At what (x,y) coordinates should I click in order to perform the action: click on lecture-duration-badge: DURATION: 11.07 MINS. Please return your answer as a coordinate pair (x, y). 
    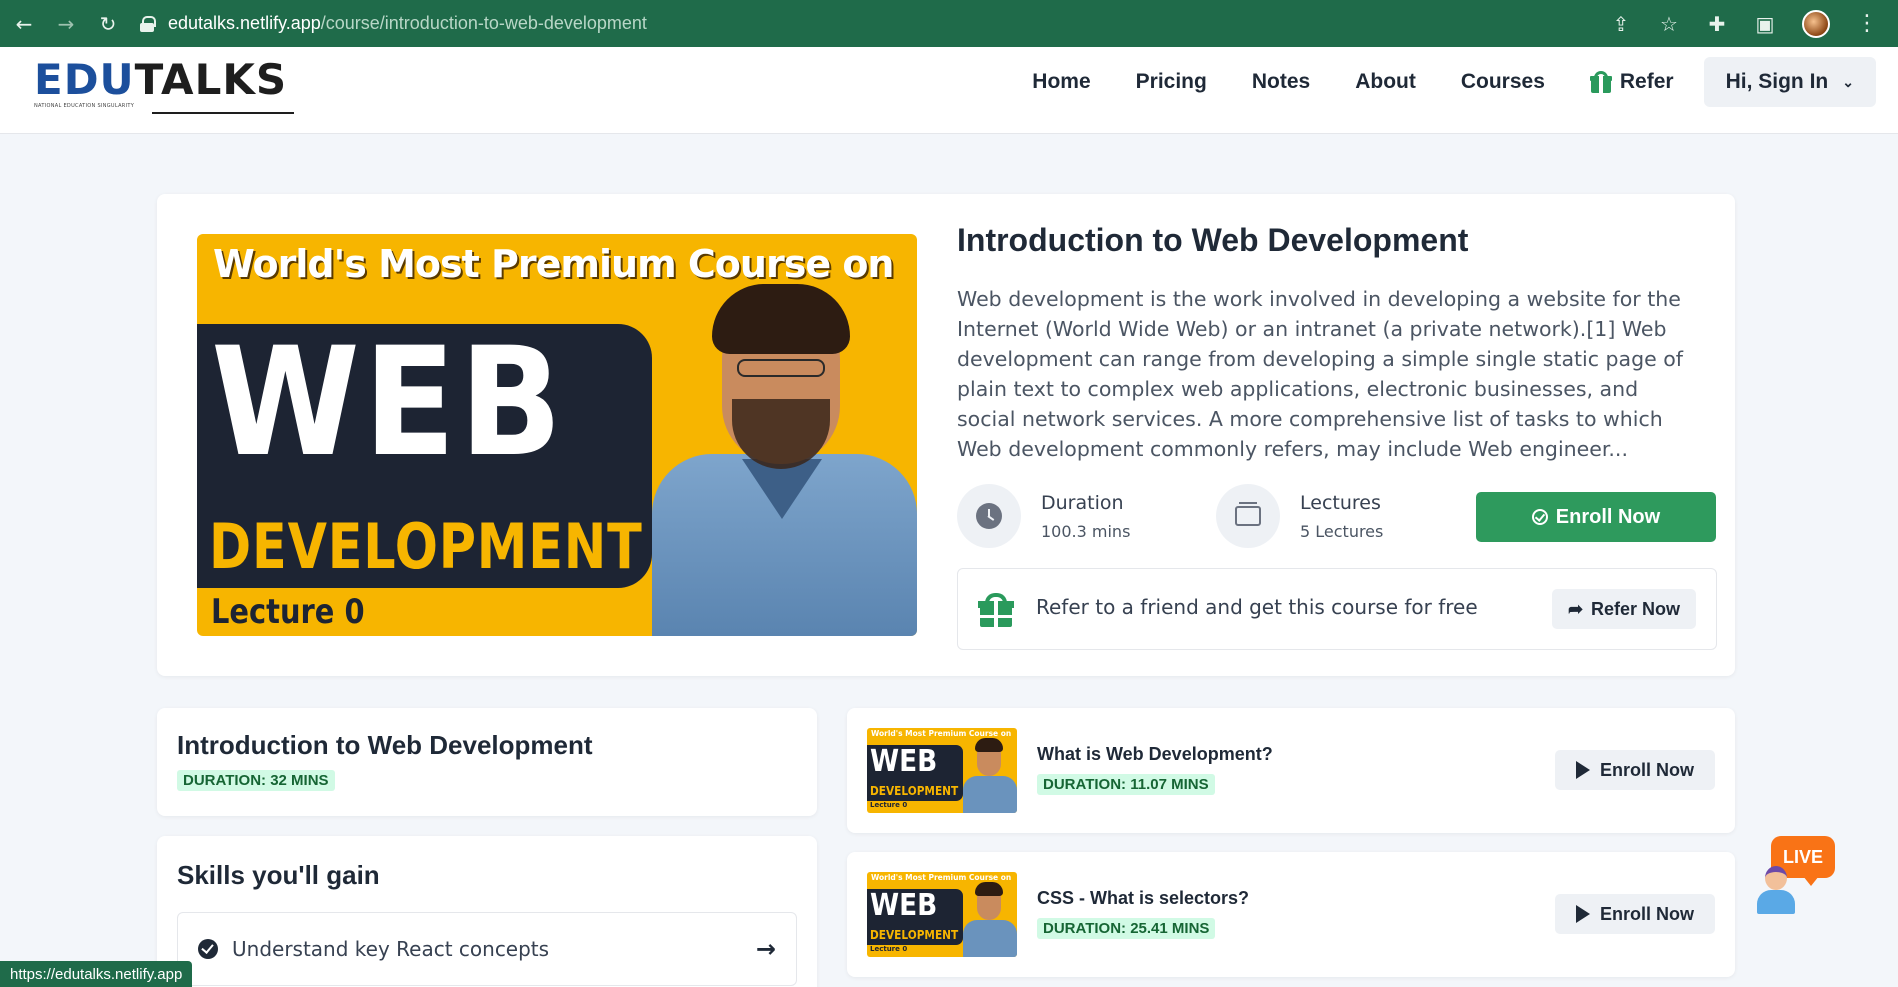
    Looking at the image, I should click on (1126, 784).